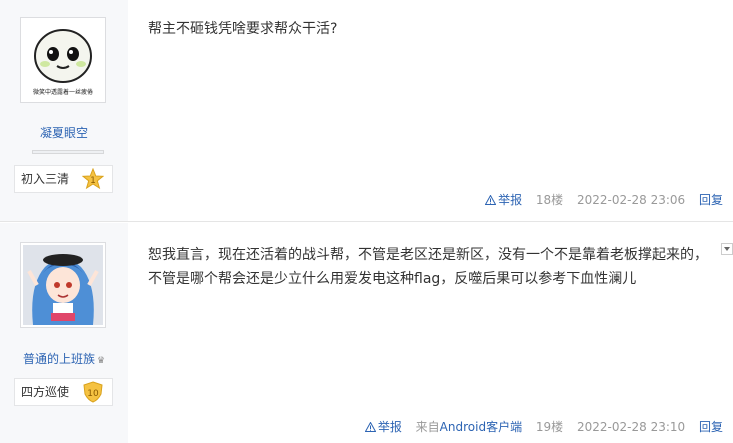 The width and height of the screenshot is (733, 443). Describe the element at coordinates (427, 427) in the screenshot. I see `source-prefix: 来自` at that location.